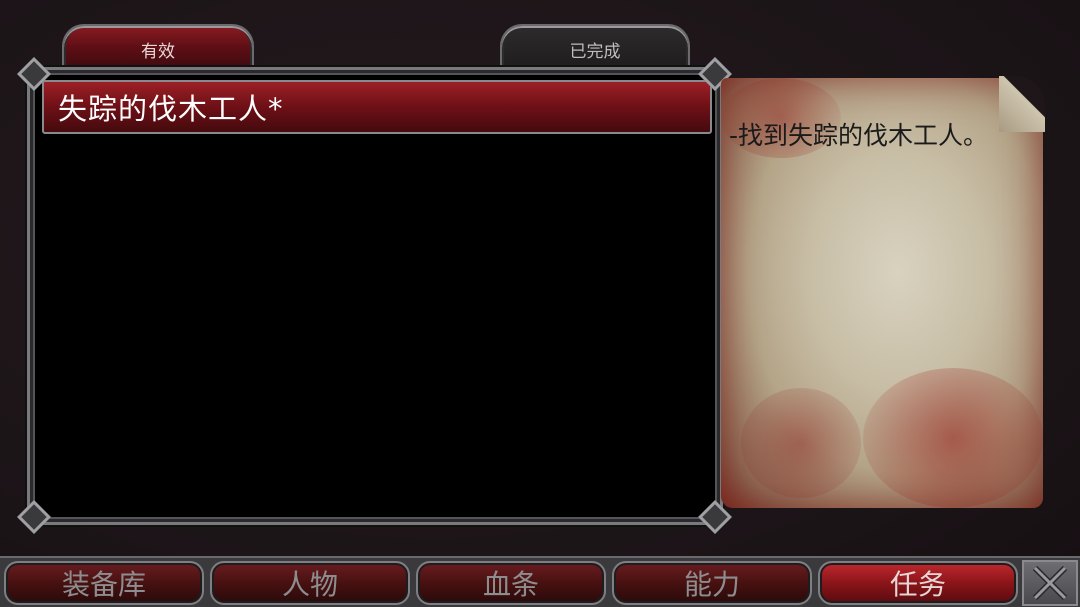  Describe the element at coordinates (859, 135) in the screenshot. I see `quest-description: -找到失踪的伐木工人。` at that location.